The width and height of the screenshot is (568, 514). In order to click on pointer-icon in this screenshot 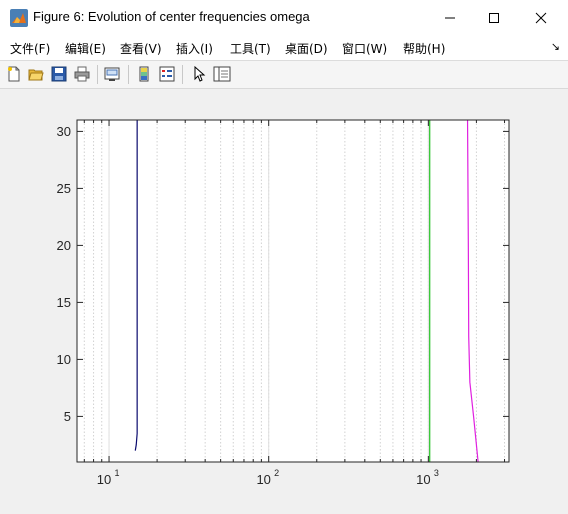, I will do `click(200, 74)`.